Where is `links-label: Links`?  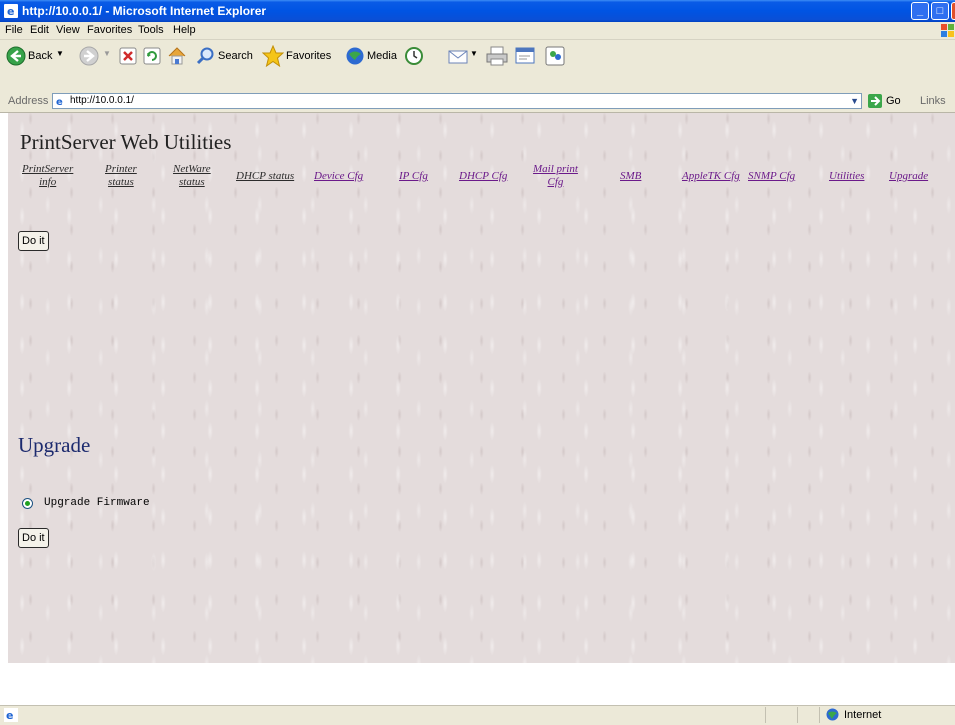
links-label: Links is located at coordinates (933, 101).